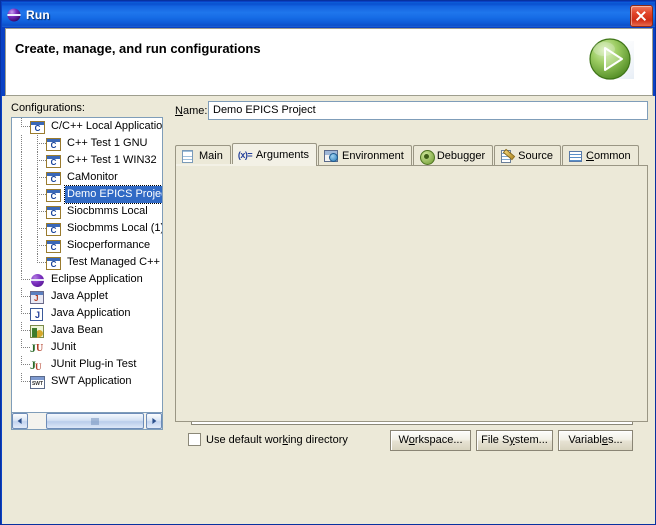 This screenshot has width=656, height=525. I want to click on tree-item-label: JUnit Plug-in Test, so click(94, 364).